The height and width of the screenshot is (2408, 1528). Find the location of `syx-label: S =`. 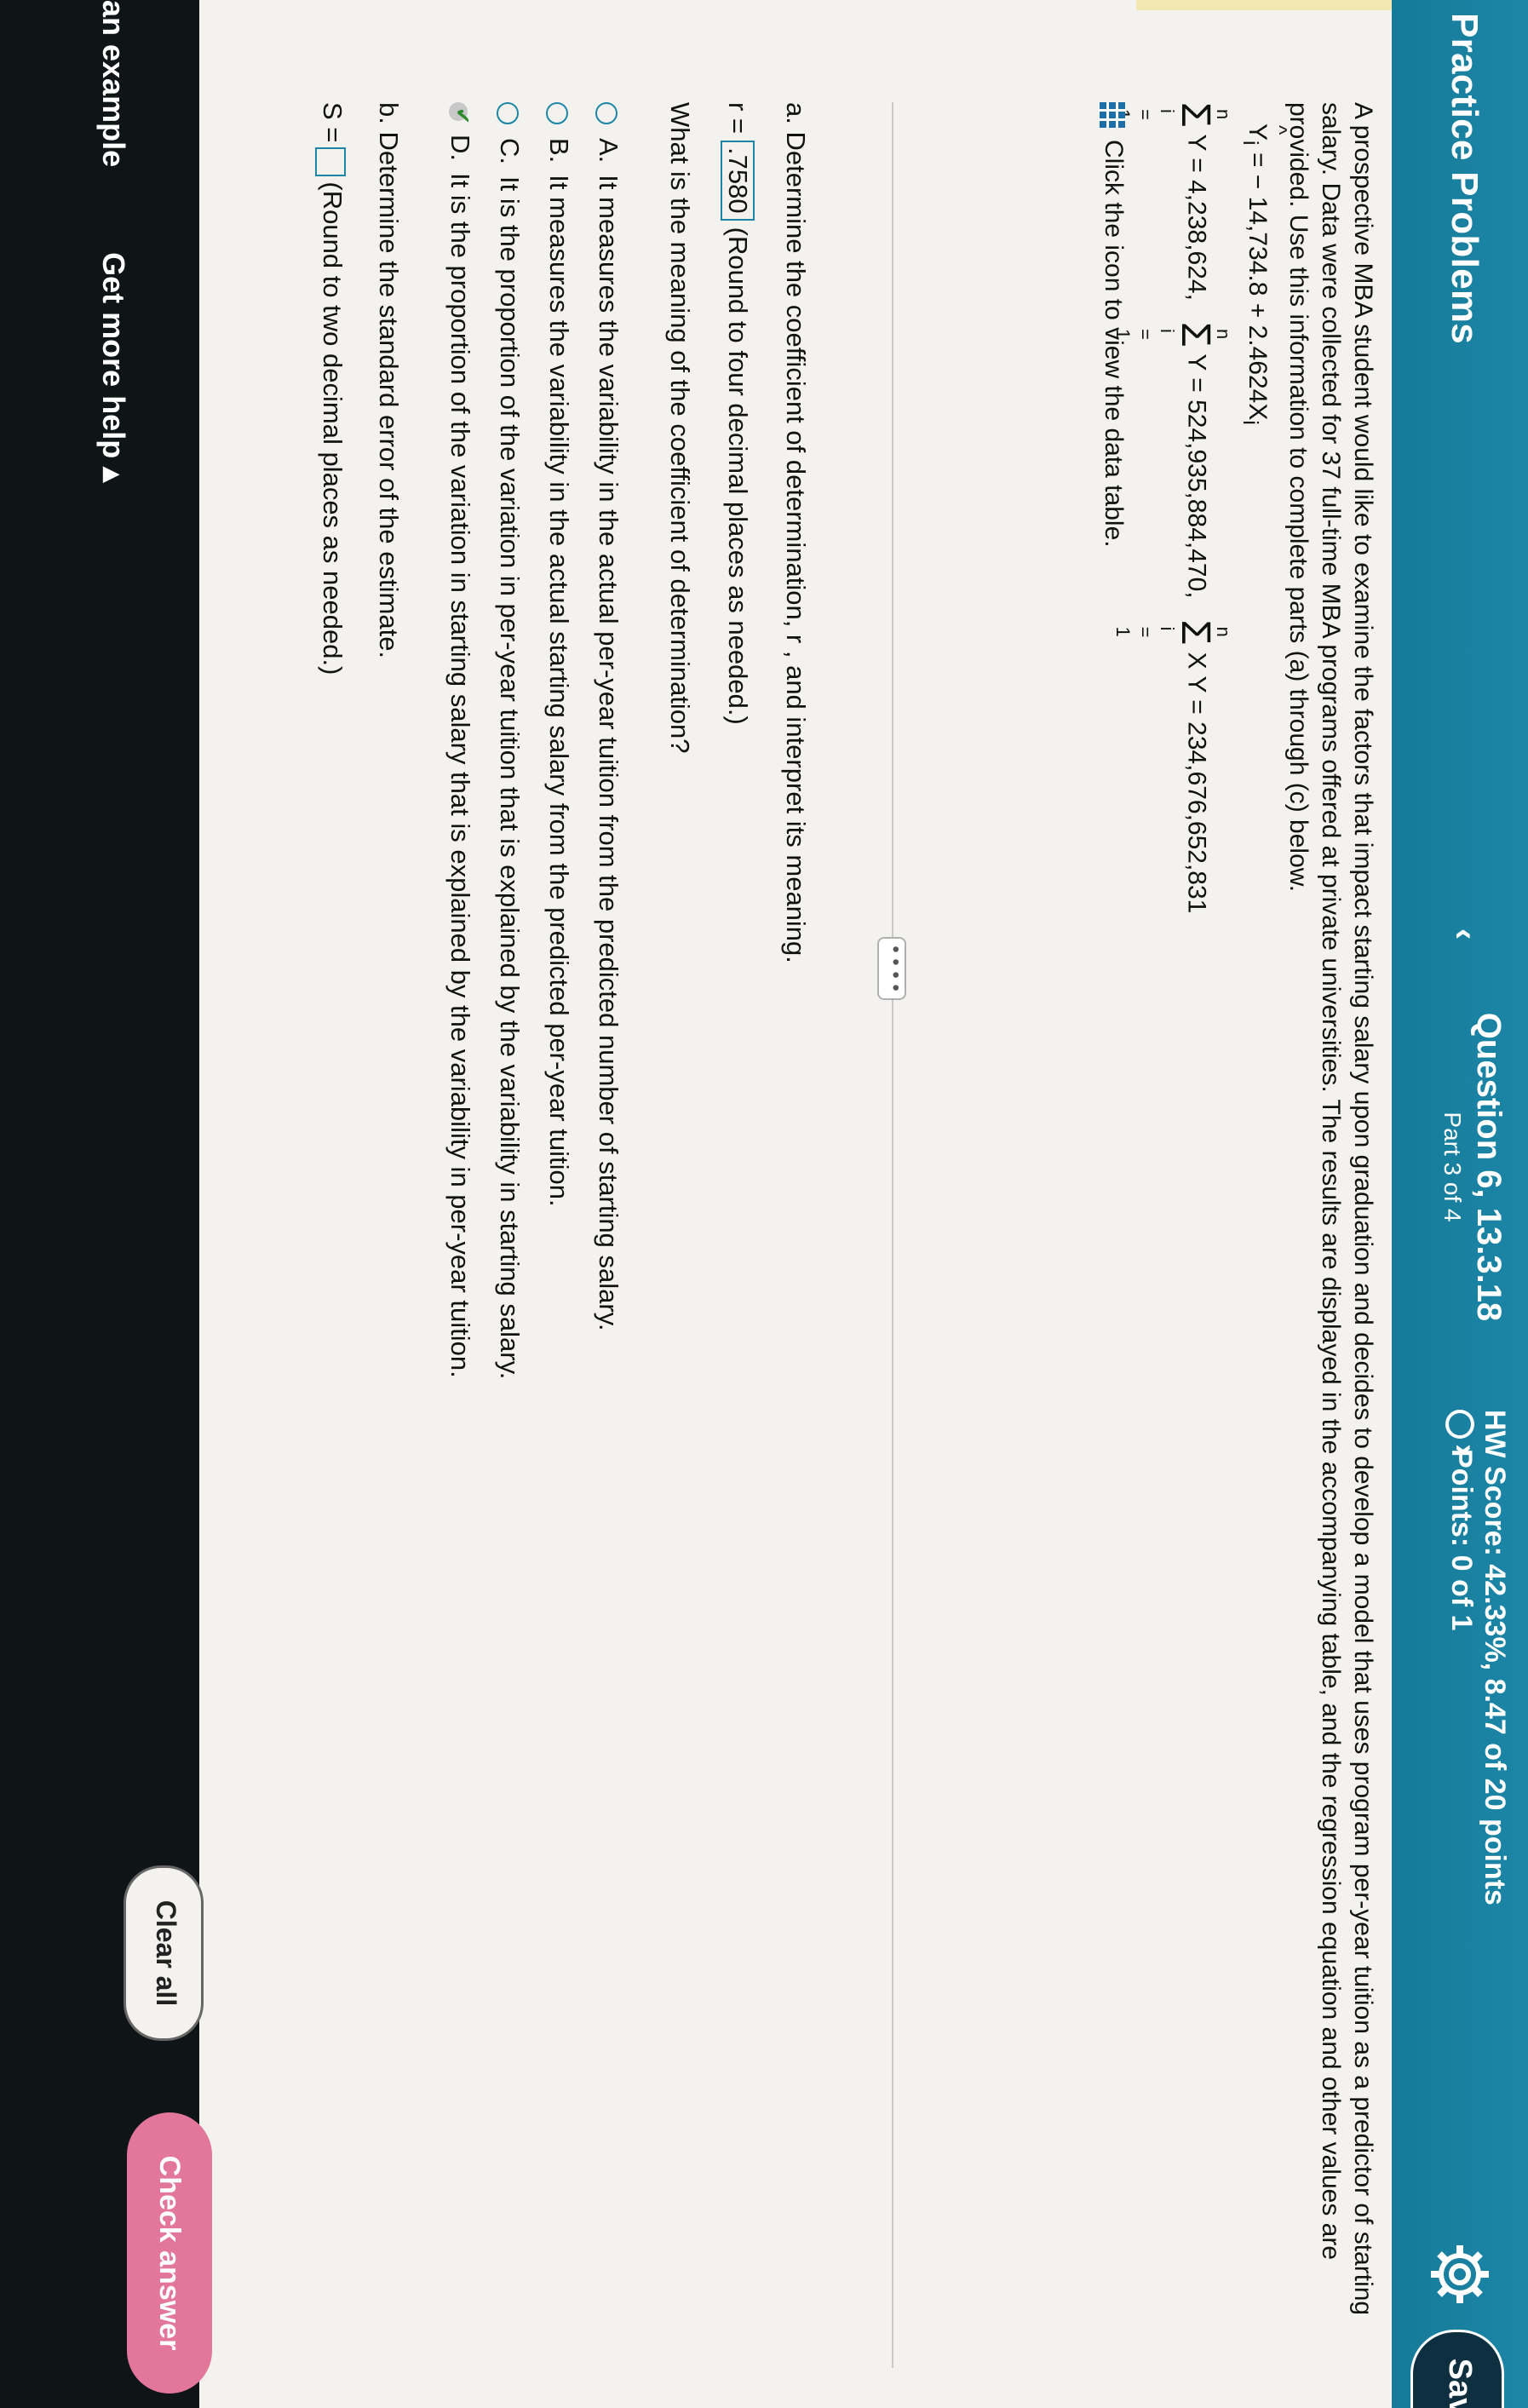

syx-label: S = is located at coordinates (333, 122).